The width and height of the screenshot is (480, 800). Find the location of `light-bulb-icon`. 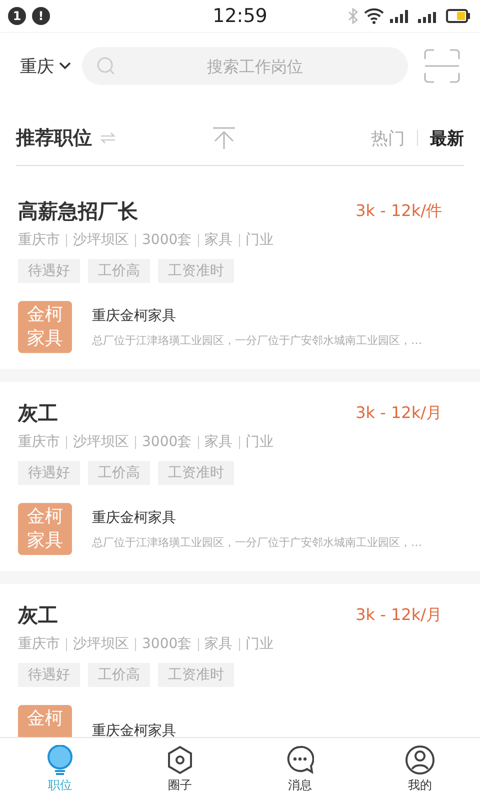

light-bulb-icon is located at coordinates (60, 759).